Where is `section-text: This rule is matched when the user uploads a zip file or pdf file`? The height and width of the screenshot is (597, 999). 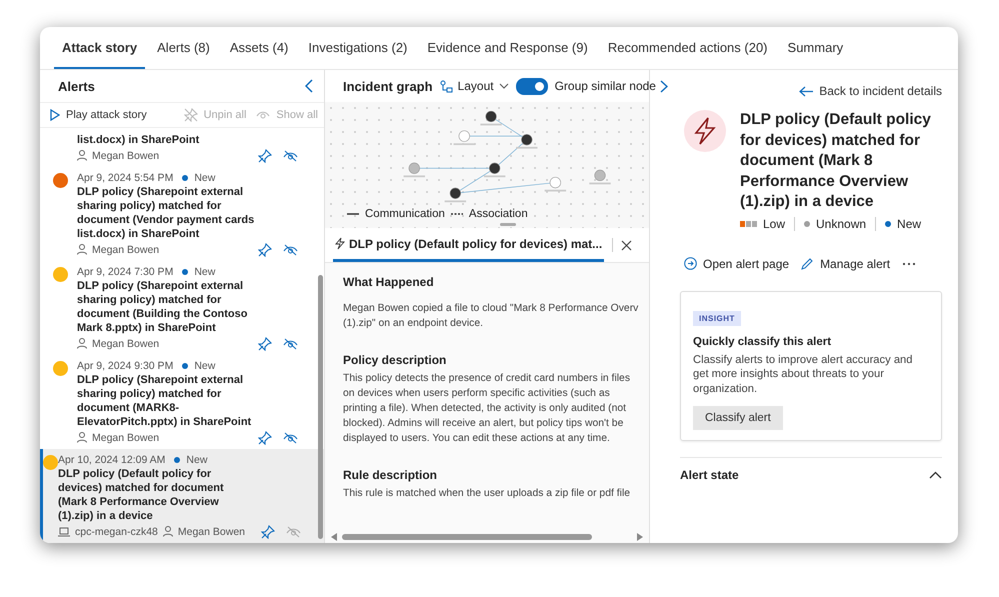
section-text: This rule is matched when the user uploads a zip file or pdf file is located at coordinates (487, 494).